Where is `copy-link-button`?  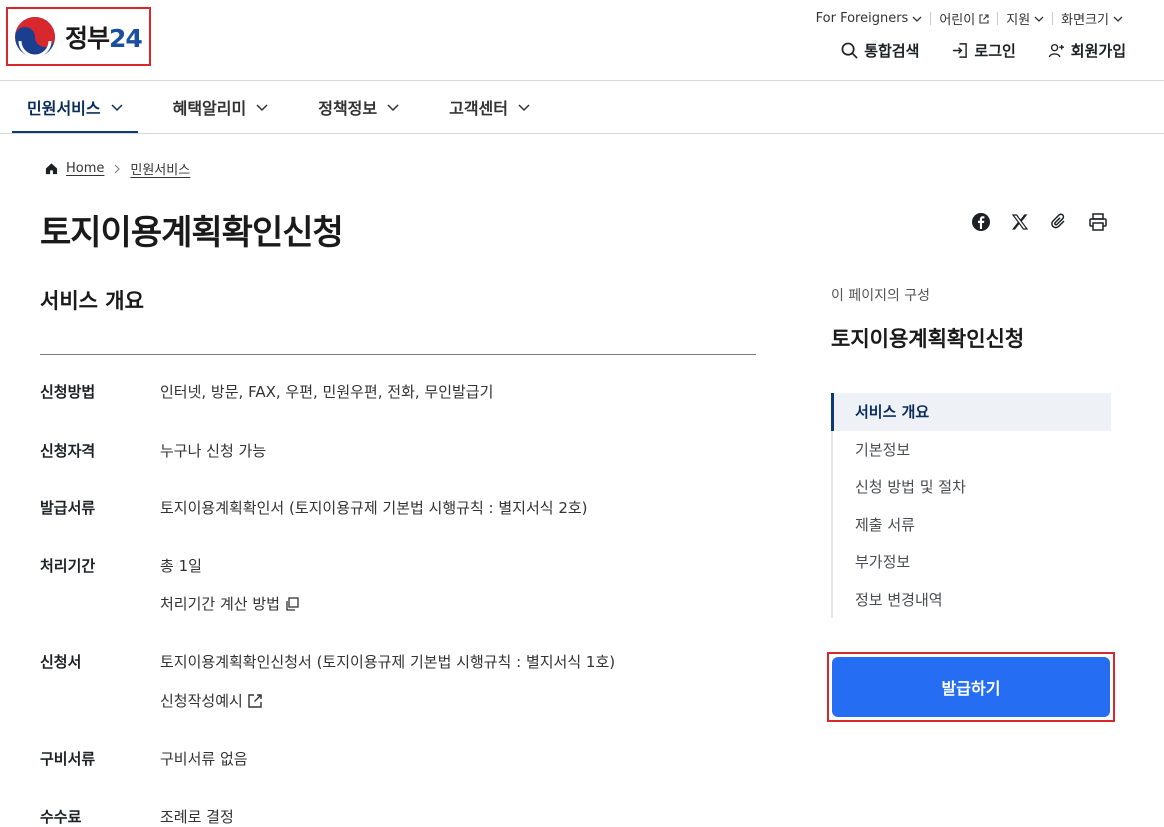
copy-link-button is located at coordinates (1059, 222).